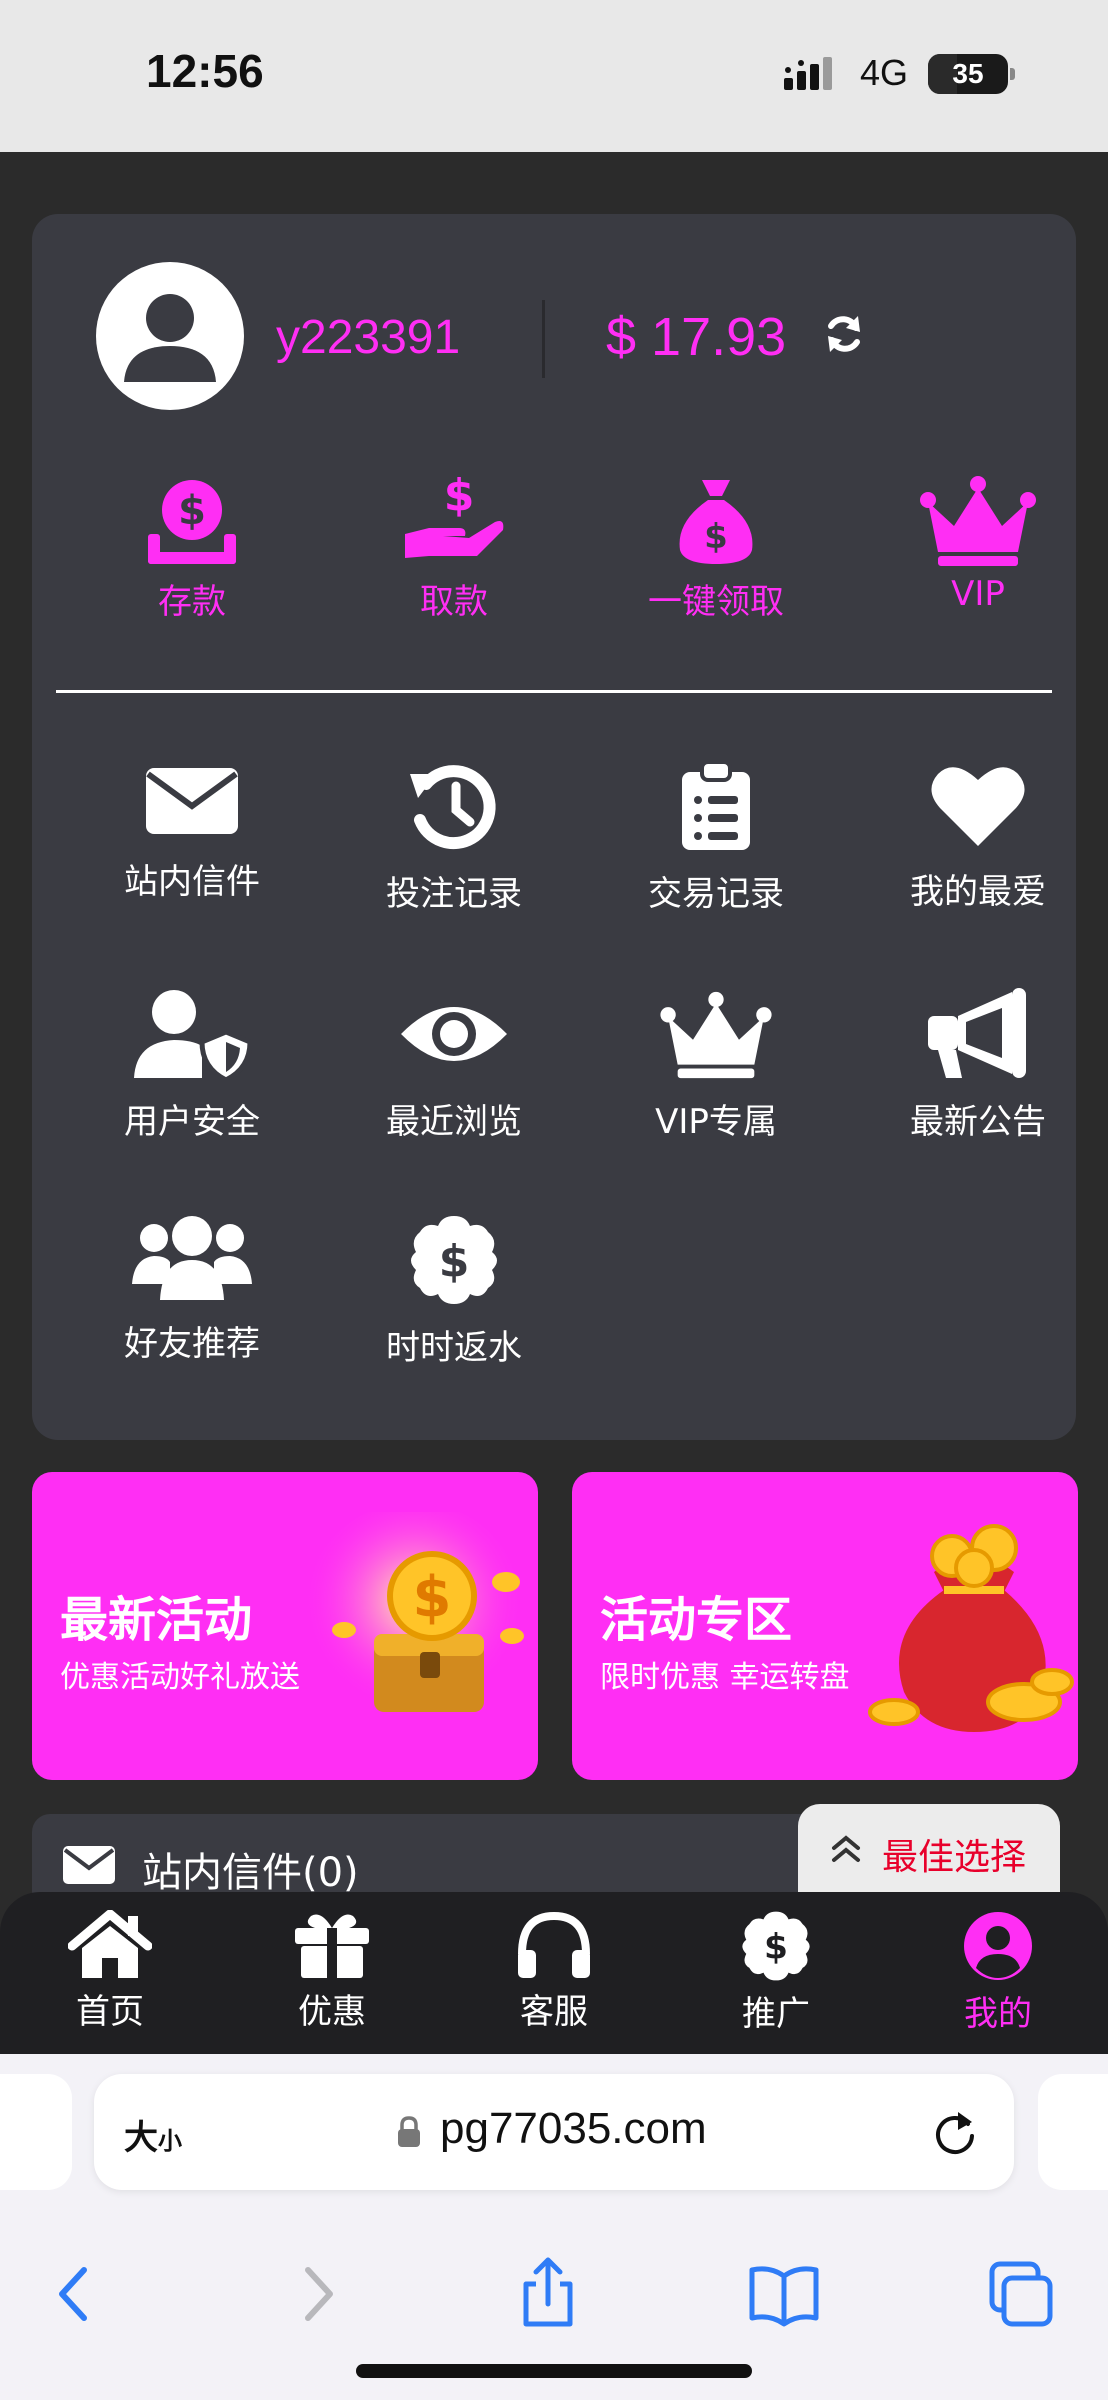 This screenshot has width=1108, height=2400. Describe the element at coordinates (316, 2294) in the screenshot. I see `forward-icon` at that location.